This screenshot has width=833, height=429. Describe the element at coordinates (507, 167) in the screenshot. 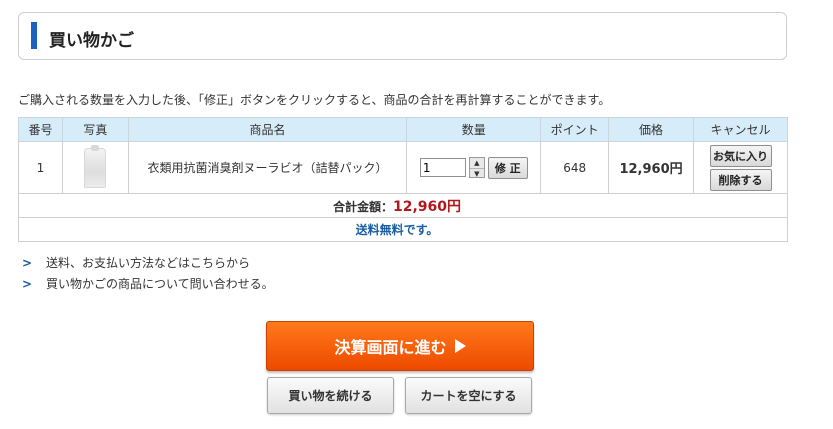

I see `update-quantity-button: 修 正` at that location.